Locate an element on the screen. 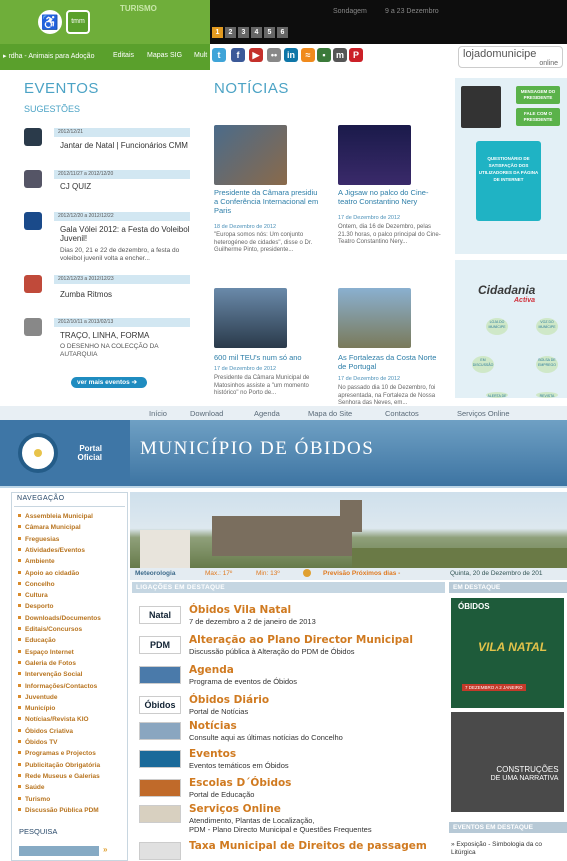 The height and width of the screenshot is (861, 567). sidebar-item: Concelho is located at coordinates (36, 585).